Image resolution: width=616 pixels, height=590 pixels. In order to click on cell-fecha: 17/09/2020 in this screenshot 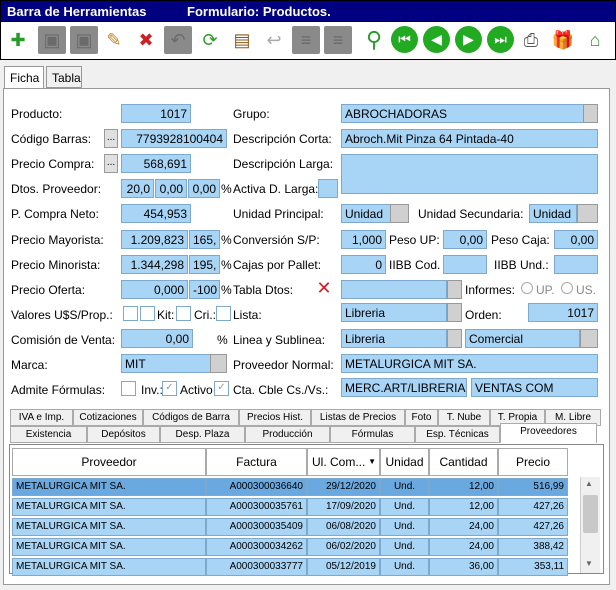, I will do `click(343, 507)`.